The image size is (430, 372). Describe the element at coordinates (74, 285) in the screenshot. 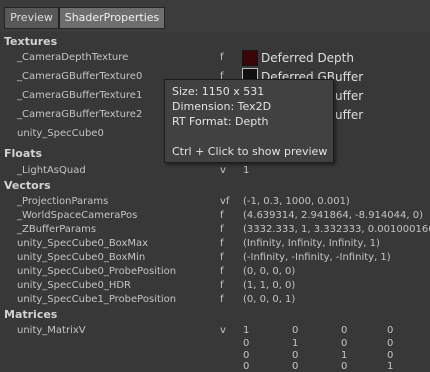

I see `property-name: unity_SpecCube0_HDR` at that location.